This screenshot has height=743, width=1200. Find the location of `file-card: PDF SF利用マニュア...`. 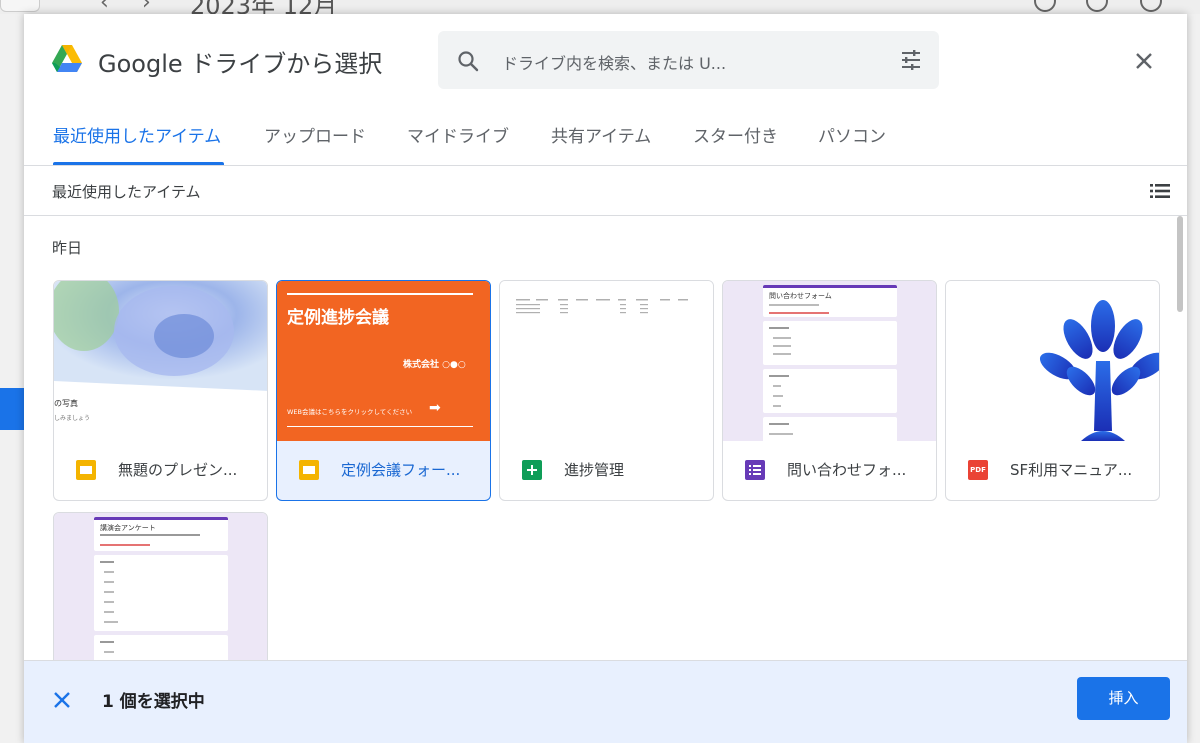

file-card: PDF SF利用マニュア... is located at coordinates (1052, 390).